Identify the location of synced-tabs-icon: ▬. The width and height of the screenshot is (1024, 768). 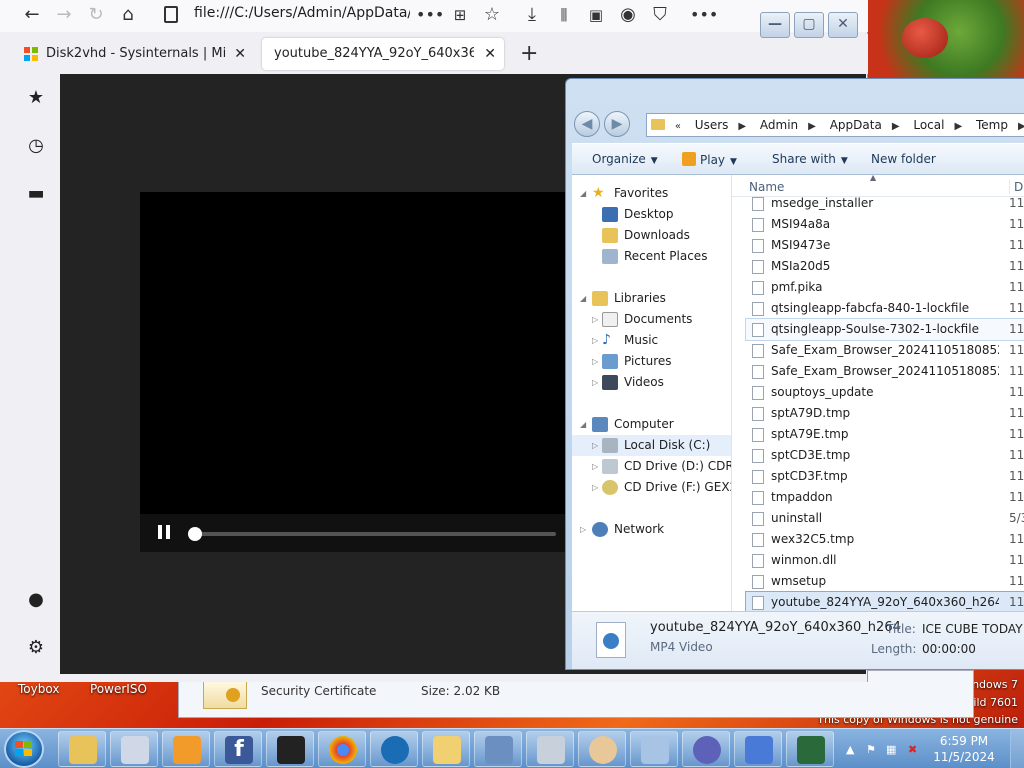
(36, 194).